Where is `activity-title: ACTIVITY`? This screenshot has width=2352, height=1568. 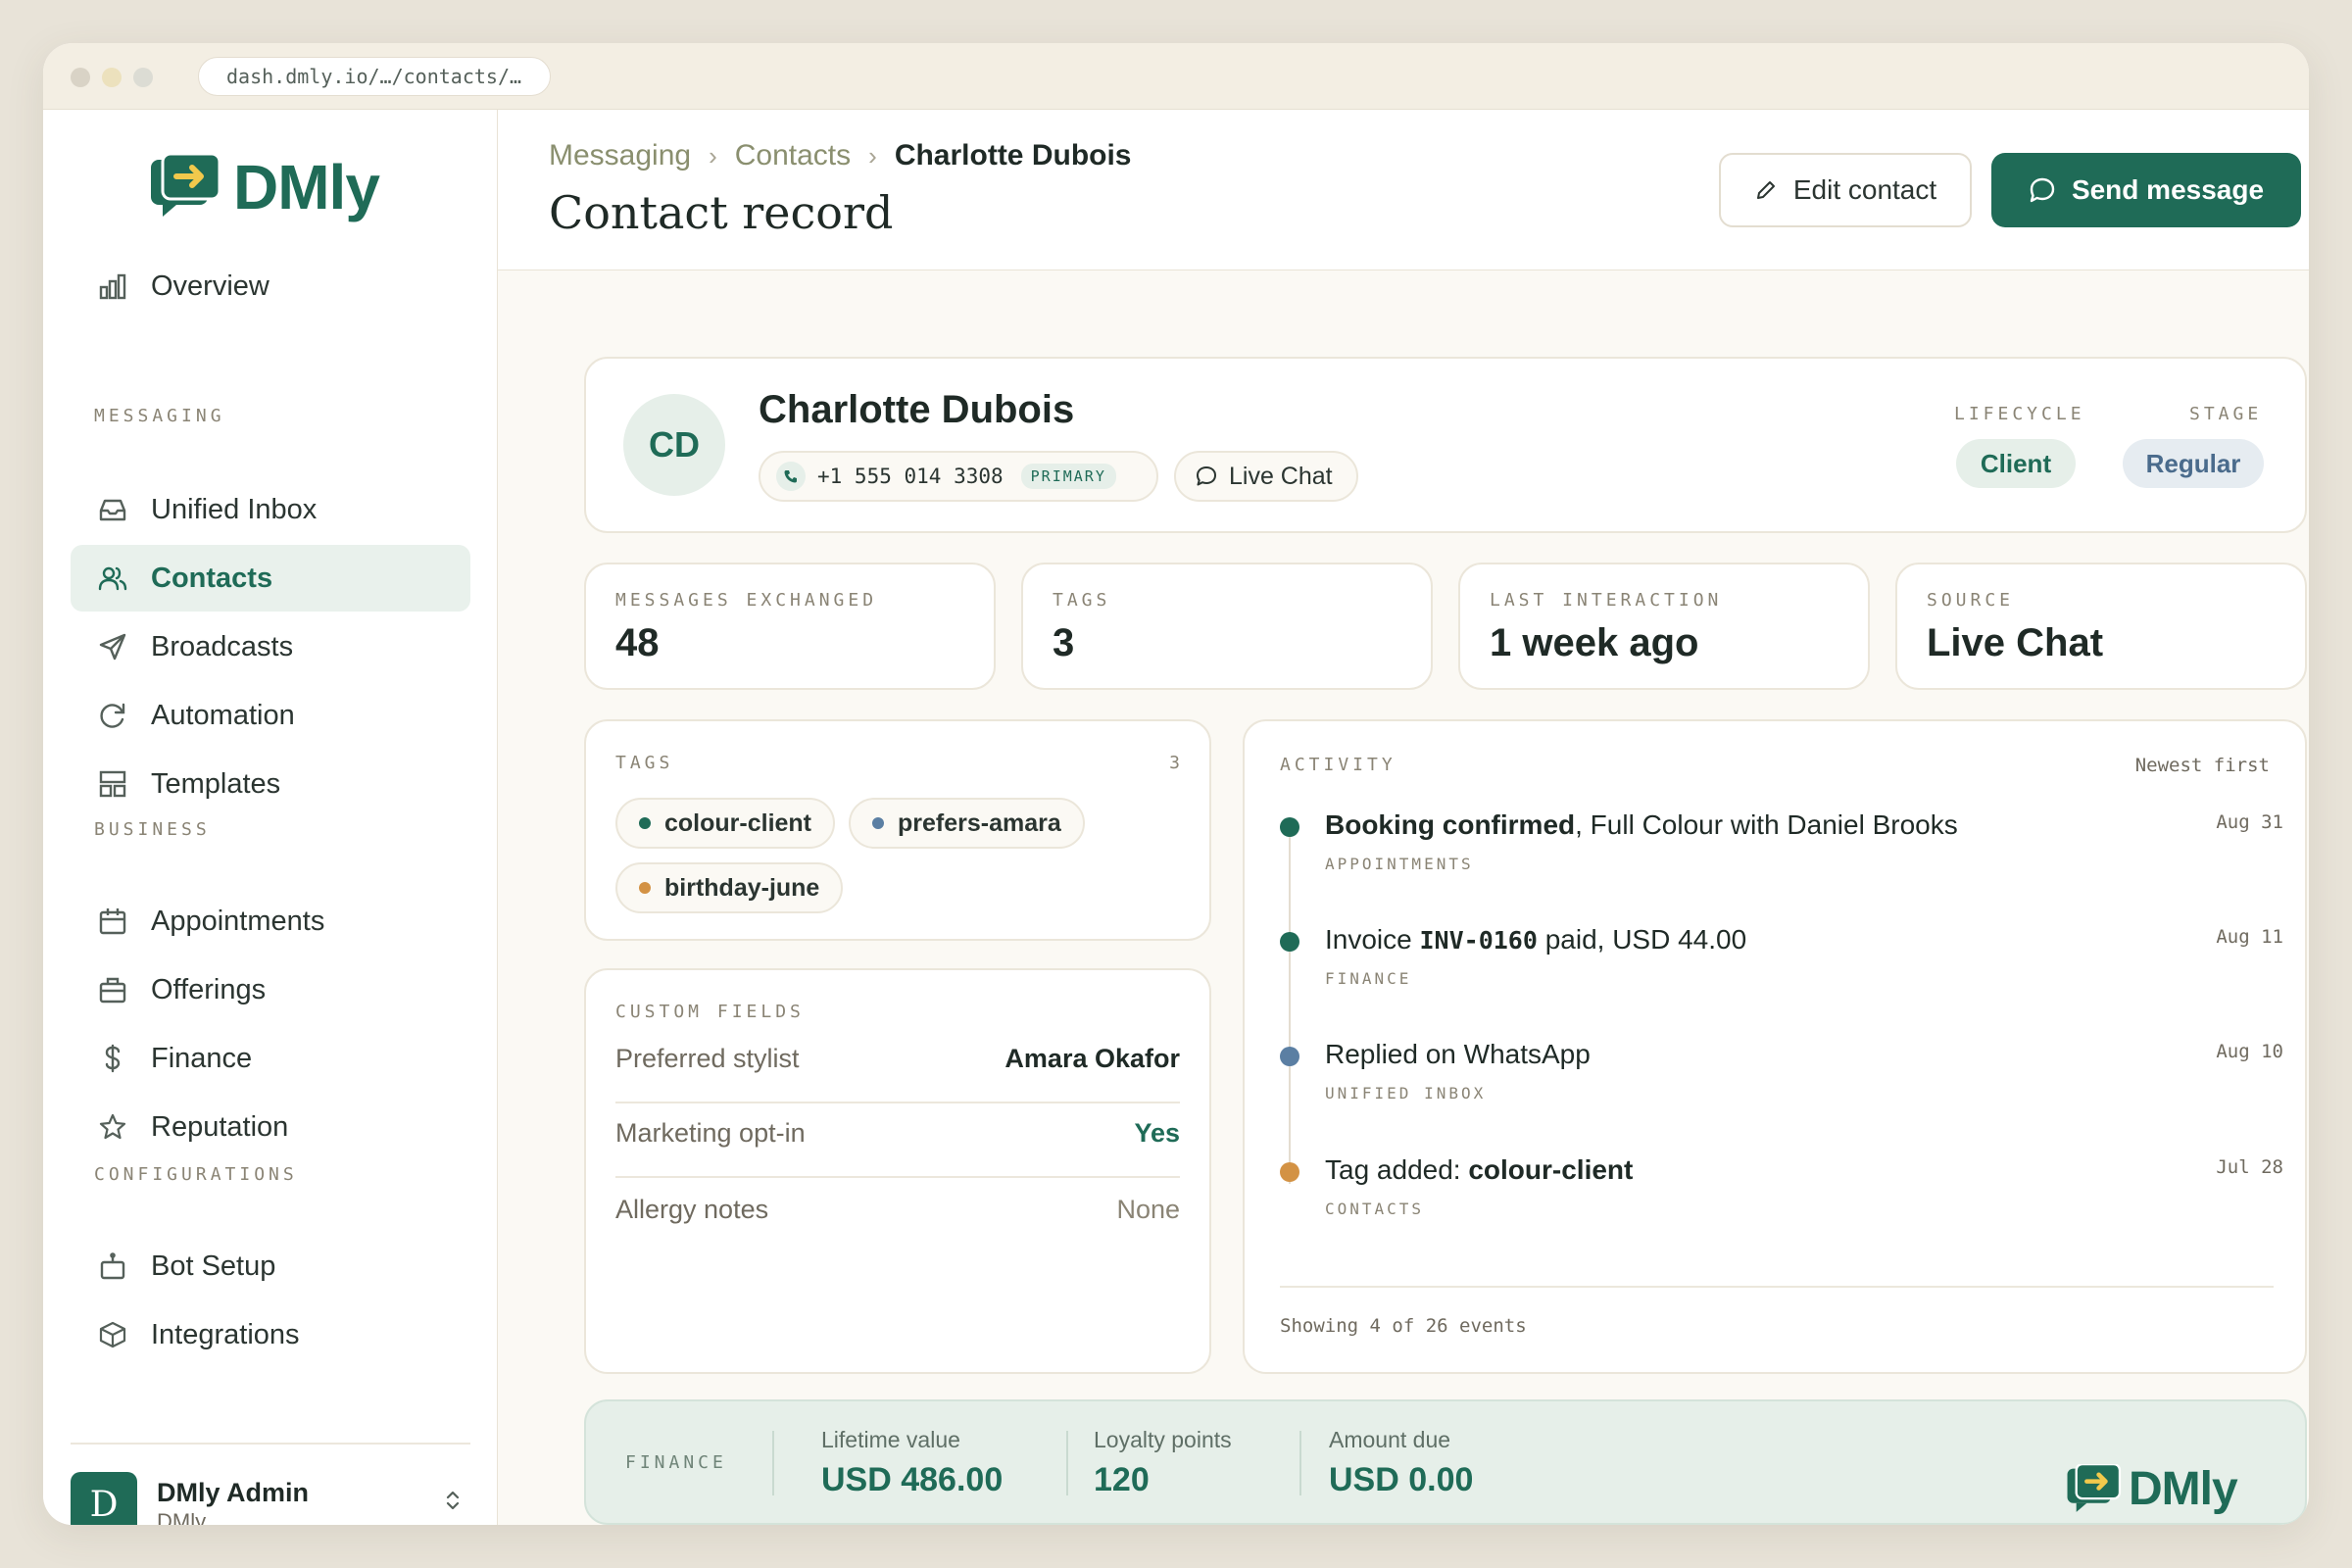 activity-title: ACTIVITY is located at coordinates (1338, 765).